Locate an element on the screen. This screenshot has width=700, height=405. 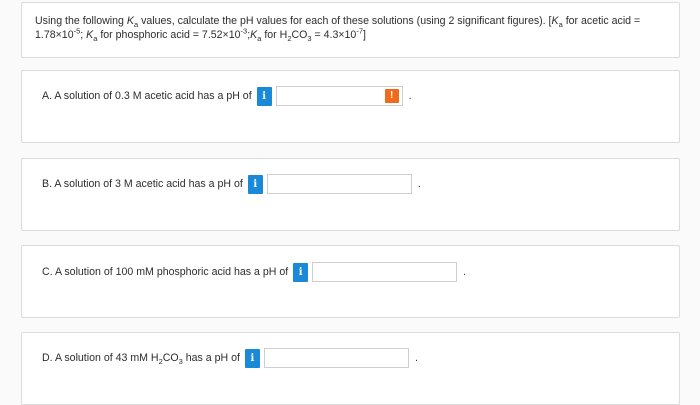
question-a-answer-input is located at coordinates (339, 96).